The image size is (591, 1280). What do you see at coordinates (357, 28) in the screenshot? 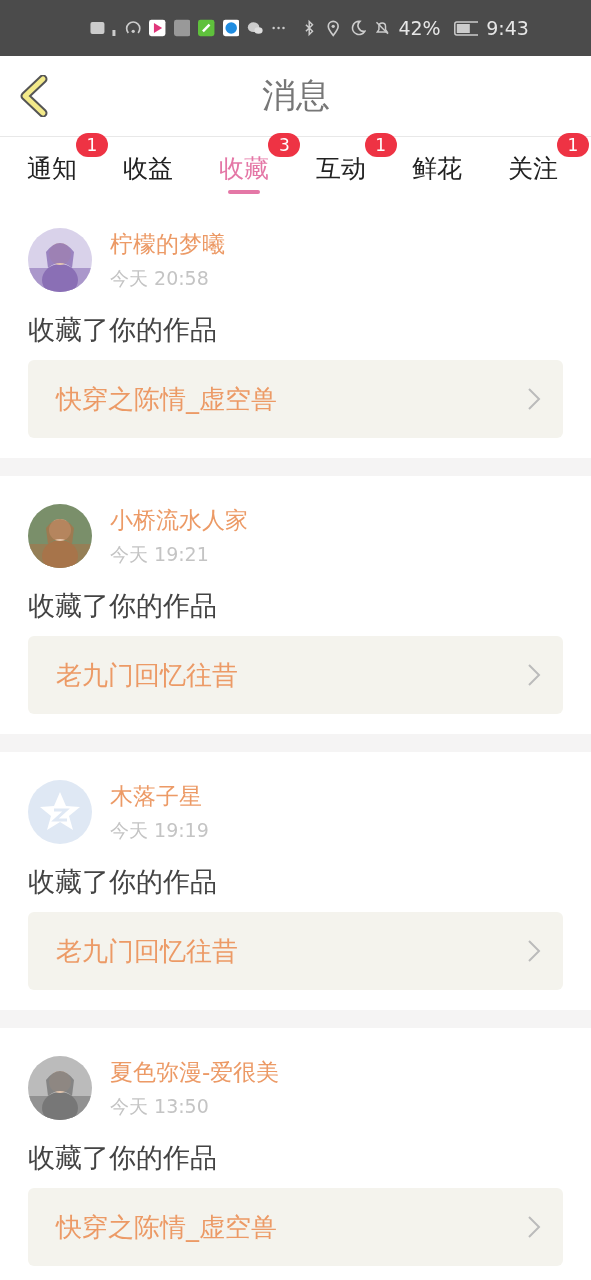
I see `moon-icon` at bounding box center [357, 28].